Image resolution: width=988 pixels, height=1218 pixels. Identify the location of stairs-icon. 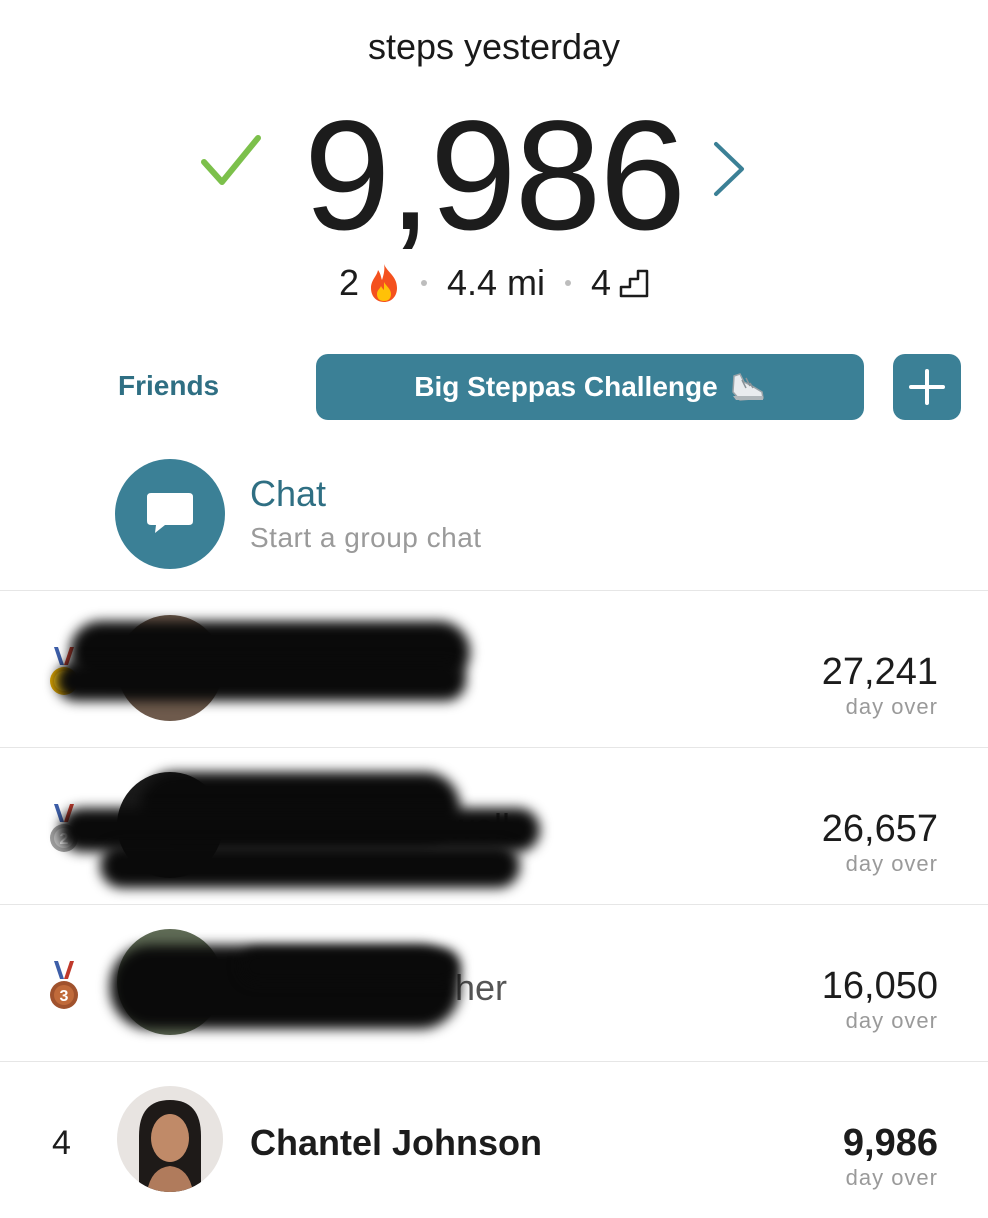
(634, 283).